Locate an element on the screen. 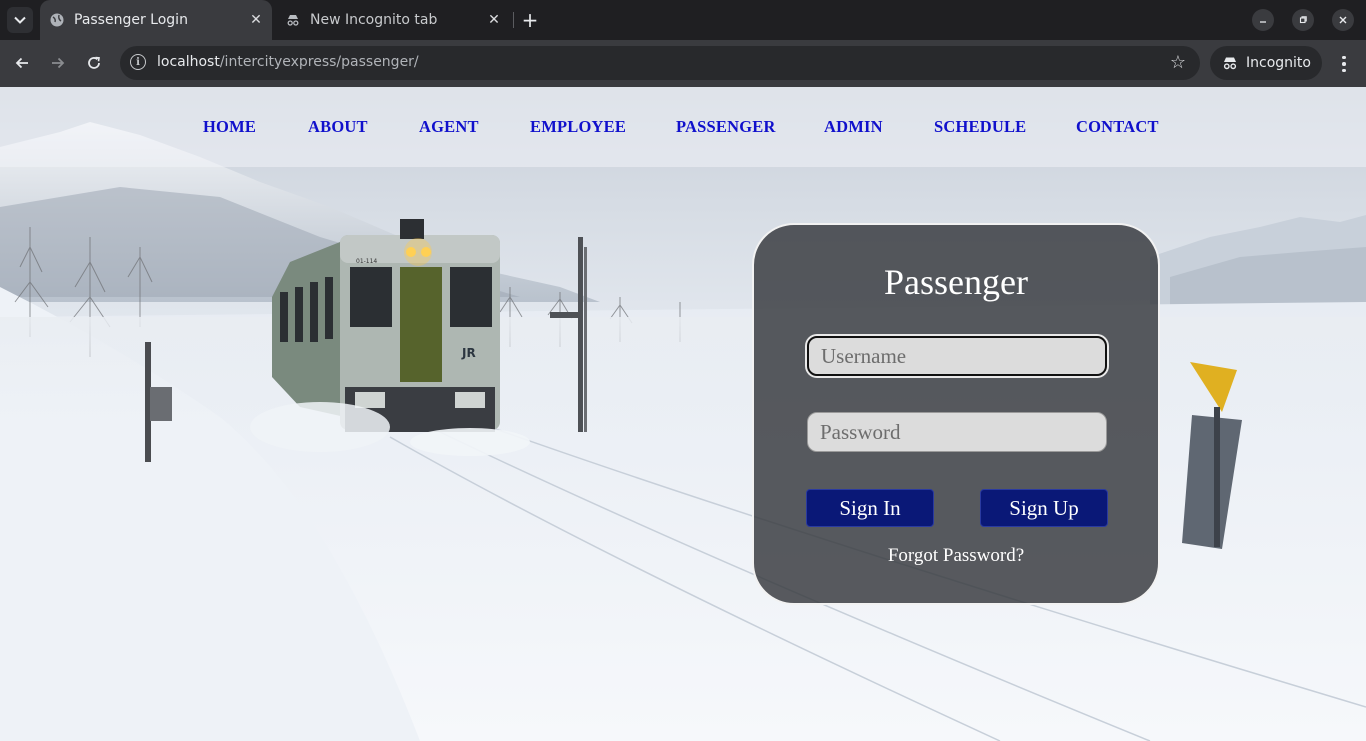  tab-title: Passenger Login is located at coordinates (131, 20).